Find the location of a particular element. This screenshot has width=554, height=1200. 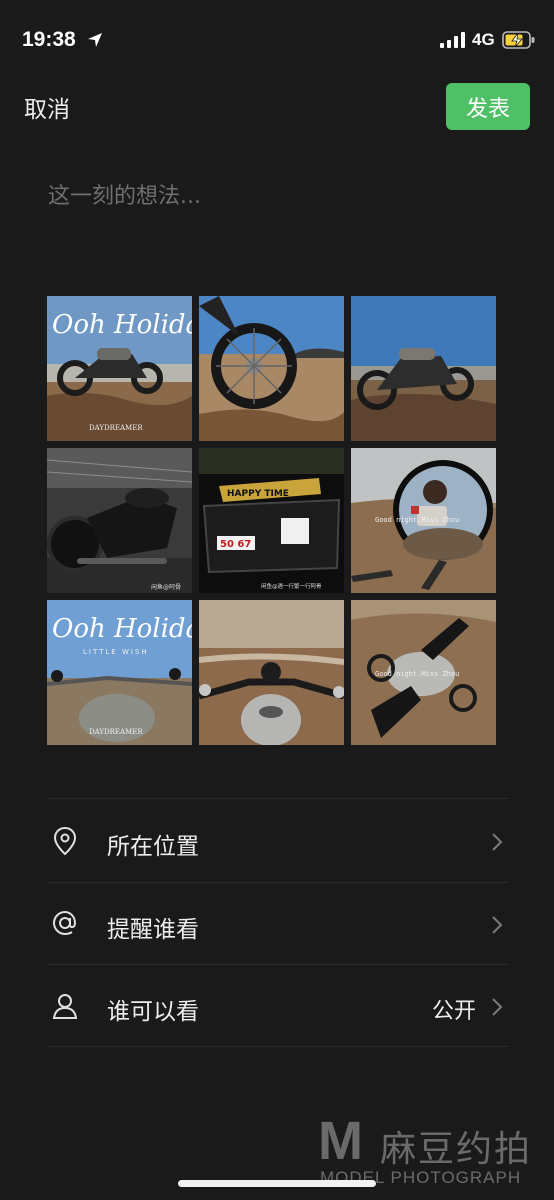

location-arrow-icon is located at coordinates (95, 40).